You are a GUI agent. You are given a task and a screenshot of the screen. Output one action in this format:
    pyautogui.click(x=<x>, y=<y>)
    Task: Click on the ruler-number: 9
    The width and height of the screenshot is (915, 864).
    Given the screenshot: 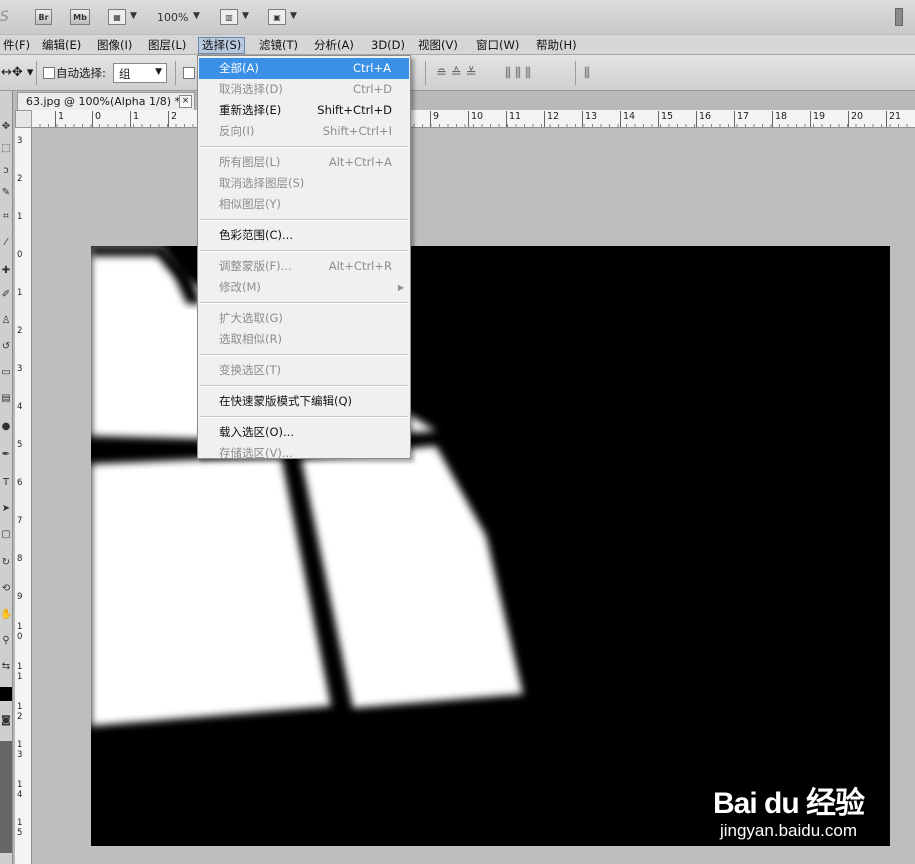 What is the action you would take?
    pyautogui.click(x=434, y=119)
    